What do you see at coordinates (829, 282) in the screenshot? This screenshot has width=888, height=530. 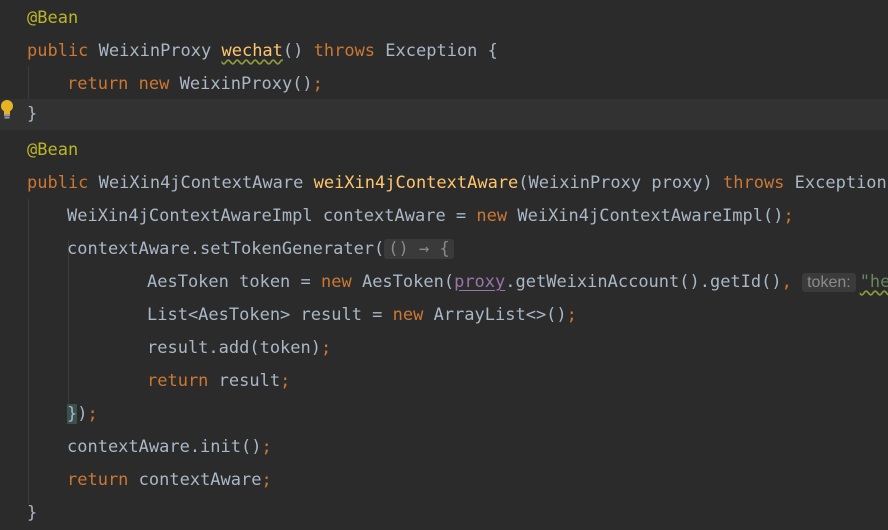 I see `parameter-hint: token:` at bounding box center [829, 282].